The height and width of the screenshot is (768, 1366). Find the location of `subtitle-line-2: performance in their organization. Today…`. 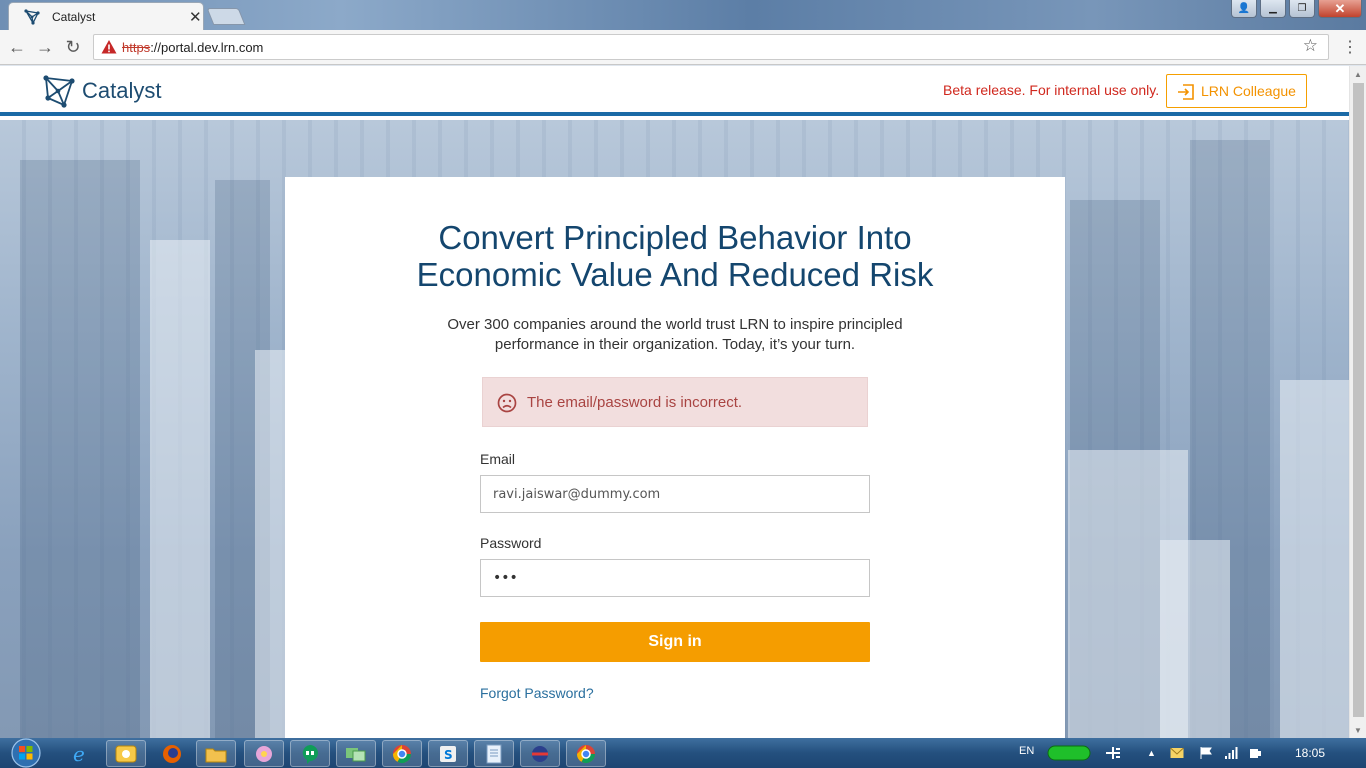

subtitle-line-2: performance in their organization. Today… is located at coordinates (675, 344).